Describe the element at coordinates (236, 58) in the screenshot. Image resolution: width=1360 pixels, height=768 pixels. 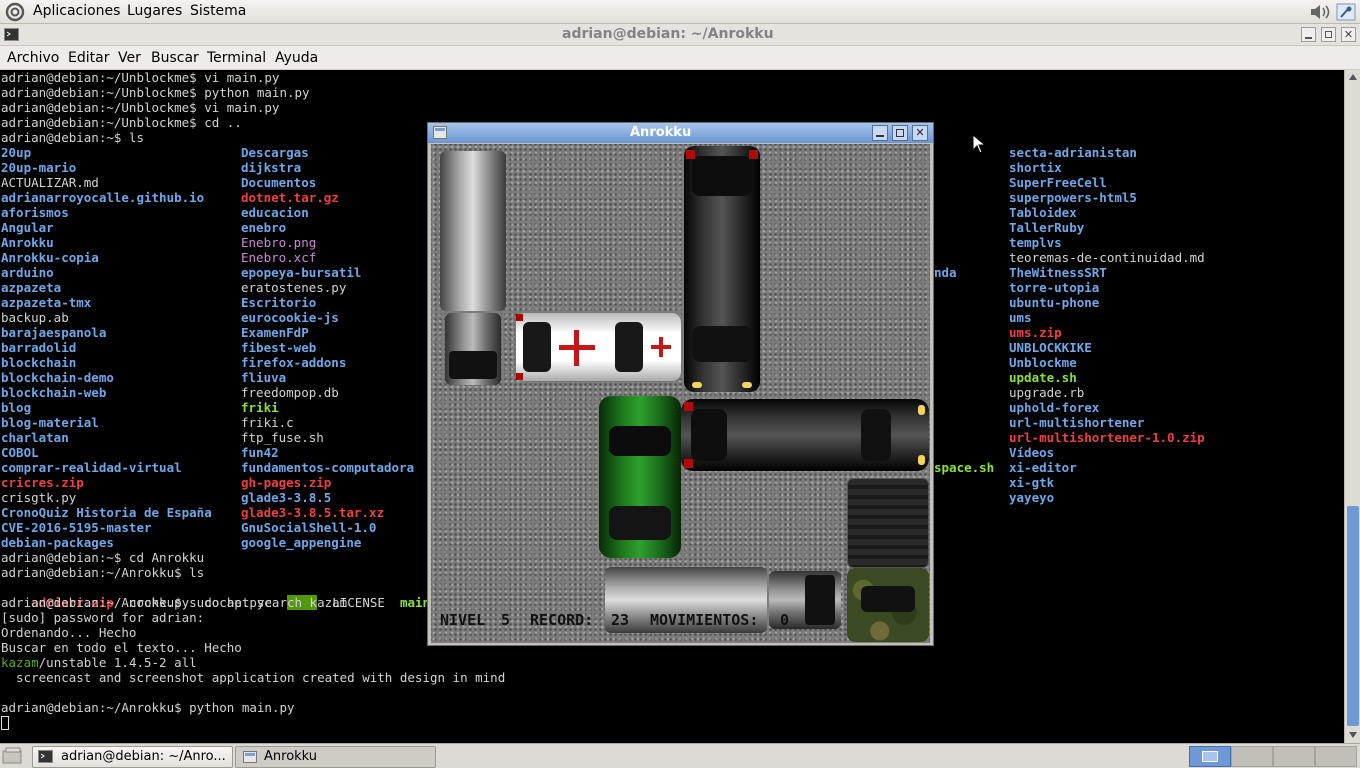
I see `menu-terminal: Terminal` at that location.